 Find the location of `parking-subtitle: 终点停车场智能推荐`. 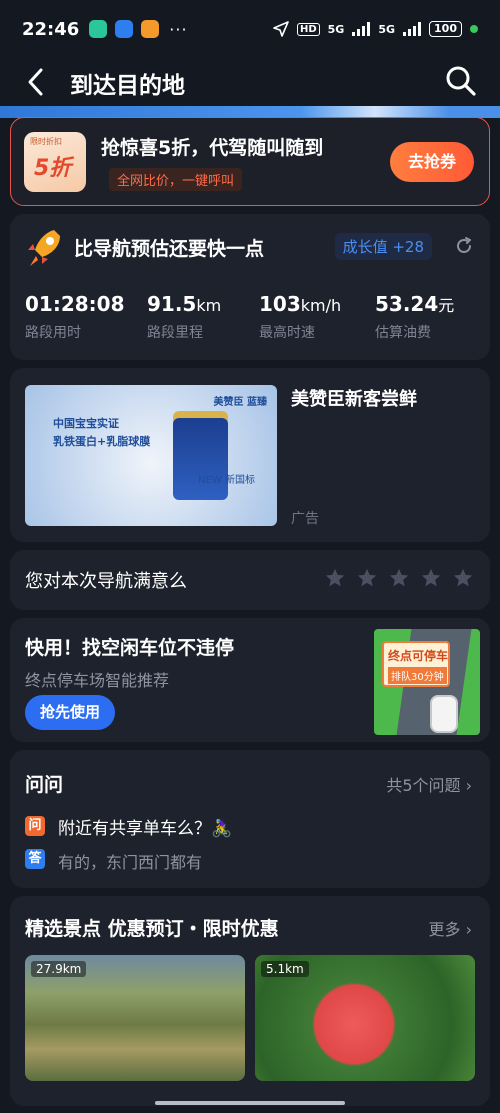

parking-subtitle: 终点停车场智能推荐 is located at coordinates (97, 680).